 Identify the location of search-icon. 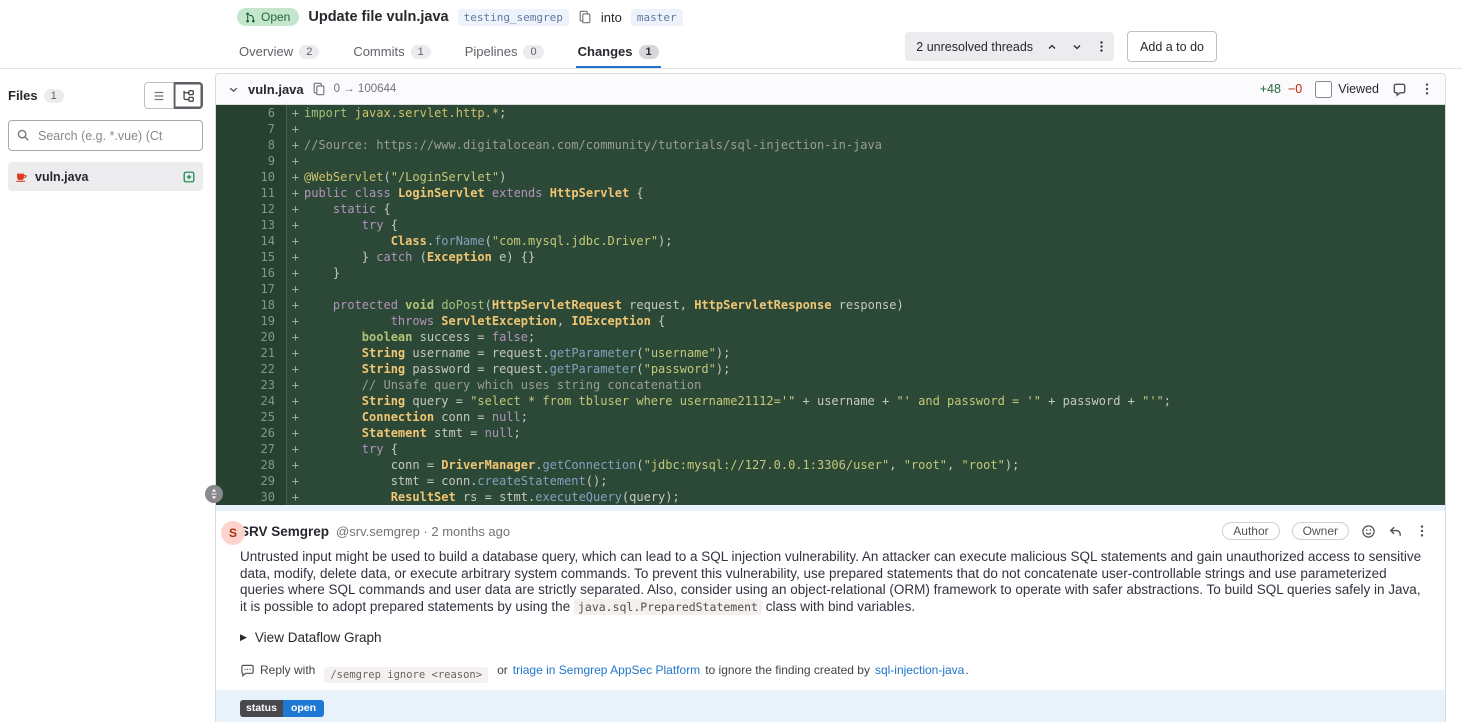
(23, 135).